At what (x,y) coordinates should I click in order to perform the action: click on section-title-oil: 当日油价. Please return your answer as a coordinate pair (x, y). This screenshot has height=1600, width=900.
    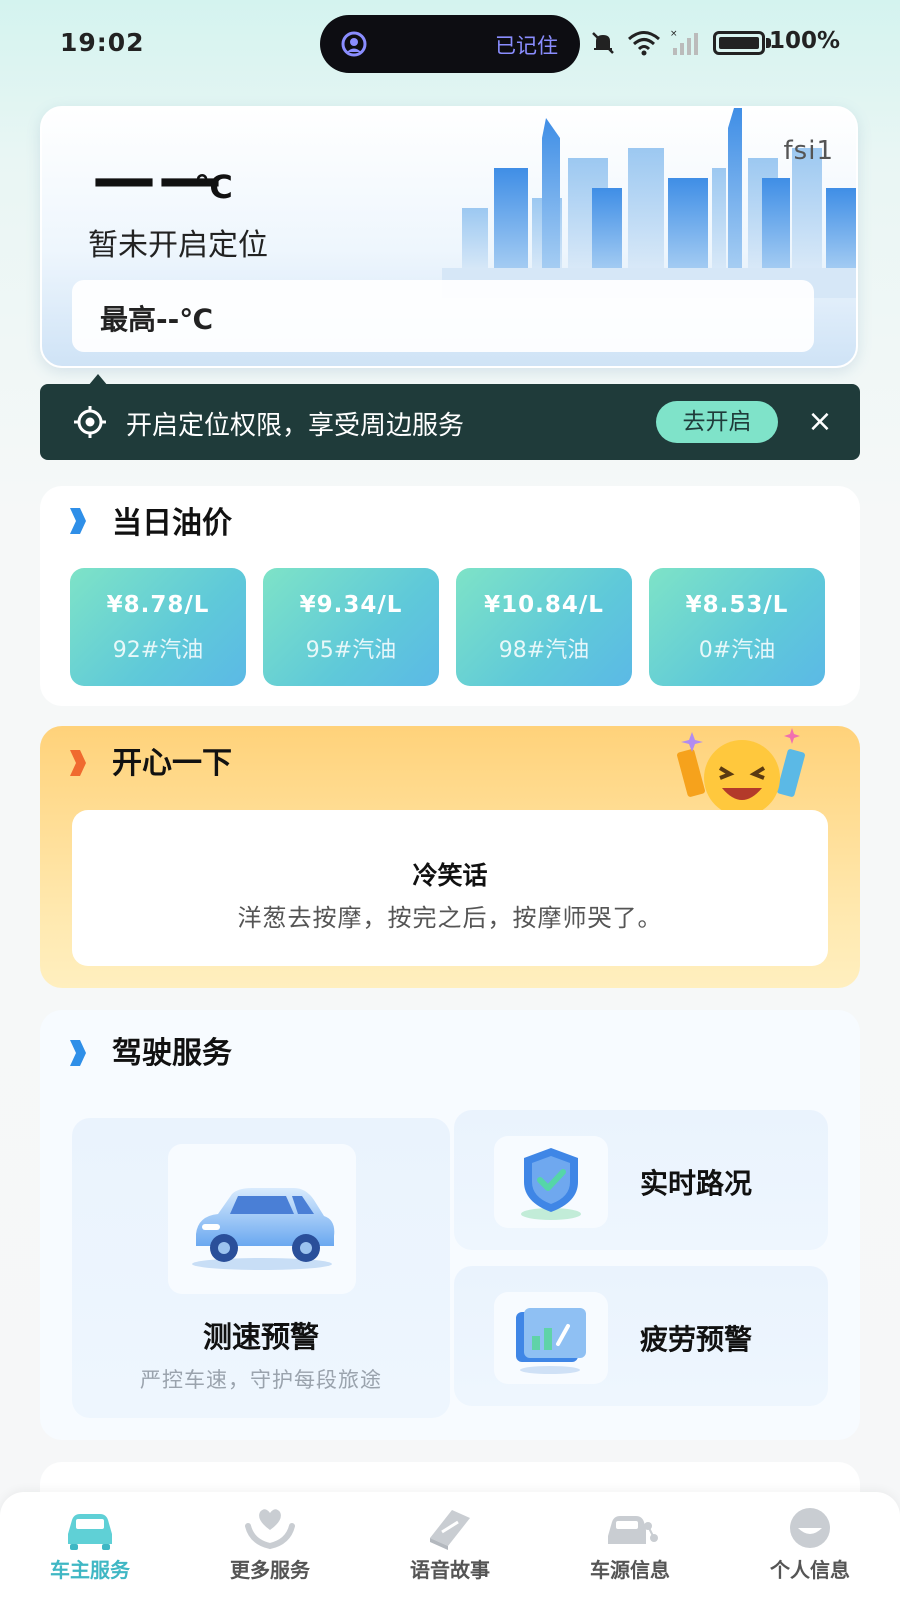
    Looking at the image, I should click on (172, 523).